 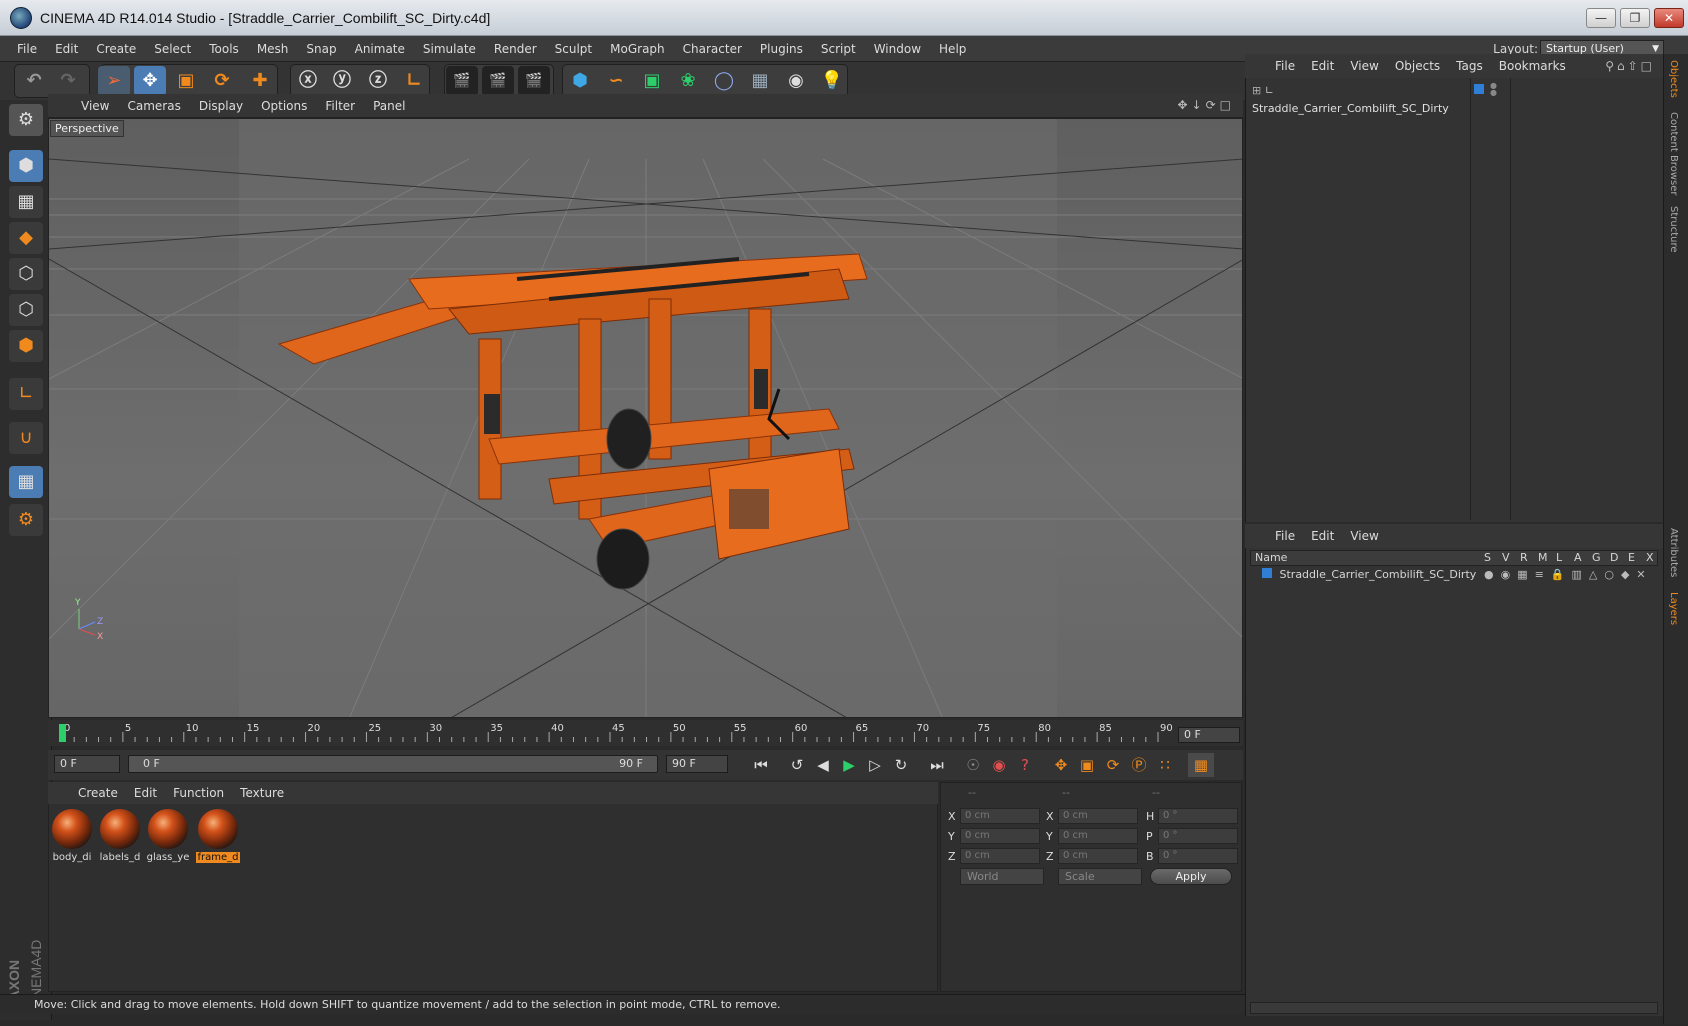 What do you see at coordinates (462, 81) in the screenshot?
I see `render-view-icon: 🎬` at bounding box center [462, 81].